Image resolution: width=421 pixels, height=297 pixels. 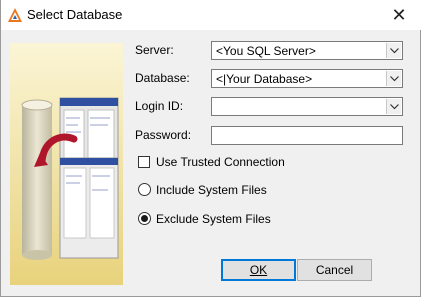 I want to click on include-system-label: Include System Files, so click(x=211, y=190).